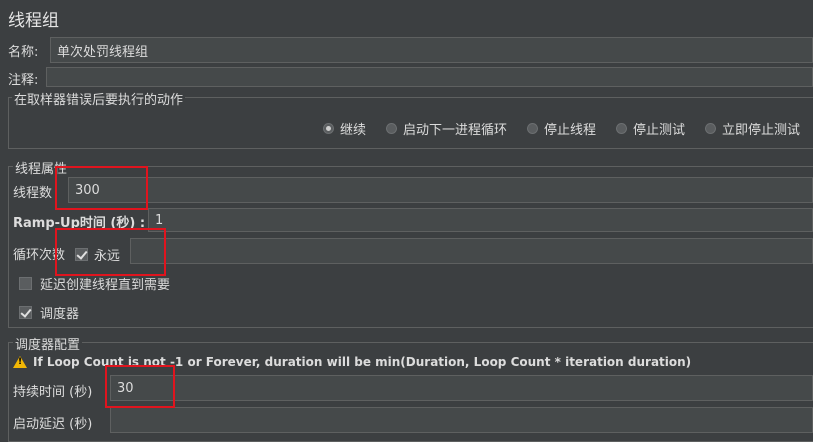 The height and width of the screenshot is (442, 813). Describe the element at coordinates (41, 167) in the screenshot. I see `thread-props-title: 线程属性` at that location.